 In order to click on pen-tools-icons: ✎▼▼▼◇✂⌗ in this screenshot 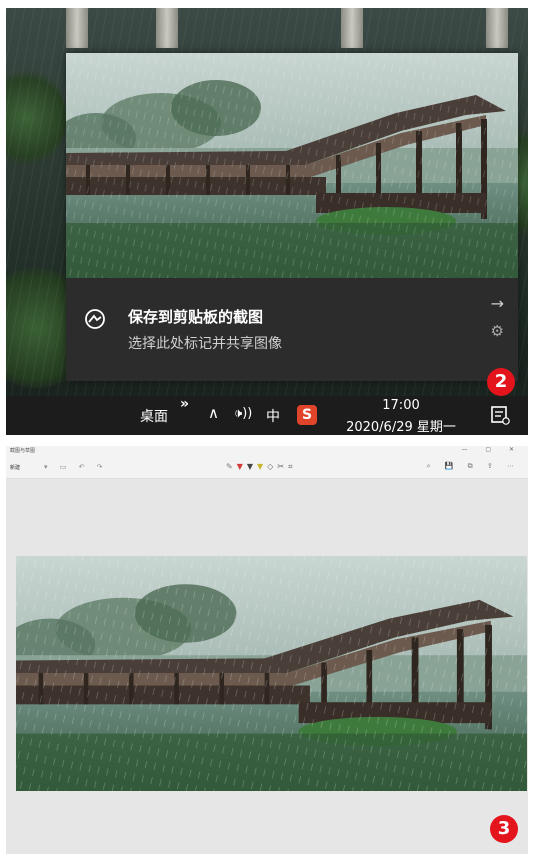, I will do `click(261, 467)`.